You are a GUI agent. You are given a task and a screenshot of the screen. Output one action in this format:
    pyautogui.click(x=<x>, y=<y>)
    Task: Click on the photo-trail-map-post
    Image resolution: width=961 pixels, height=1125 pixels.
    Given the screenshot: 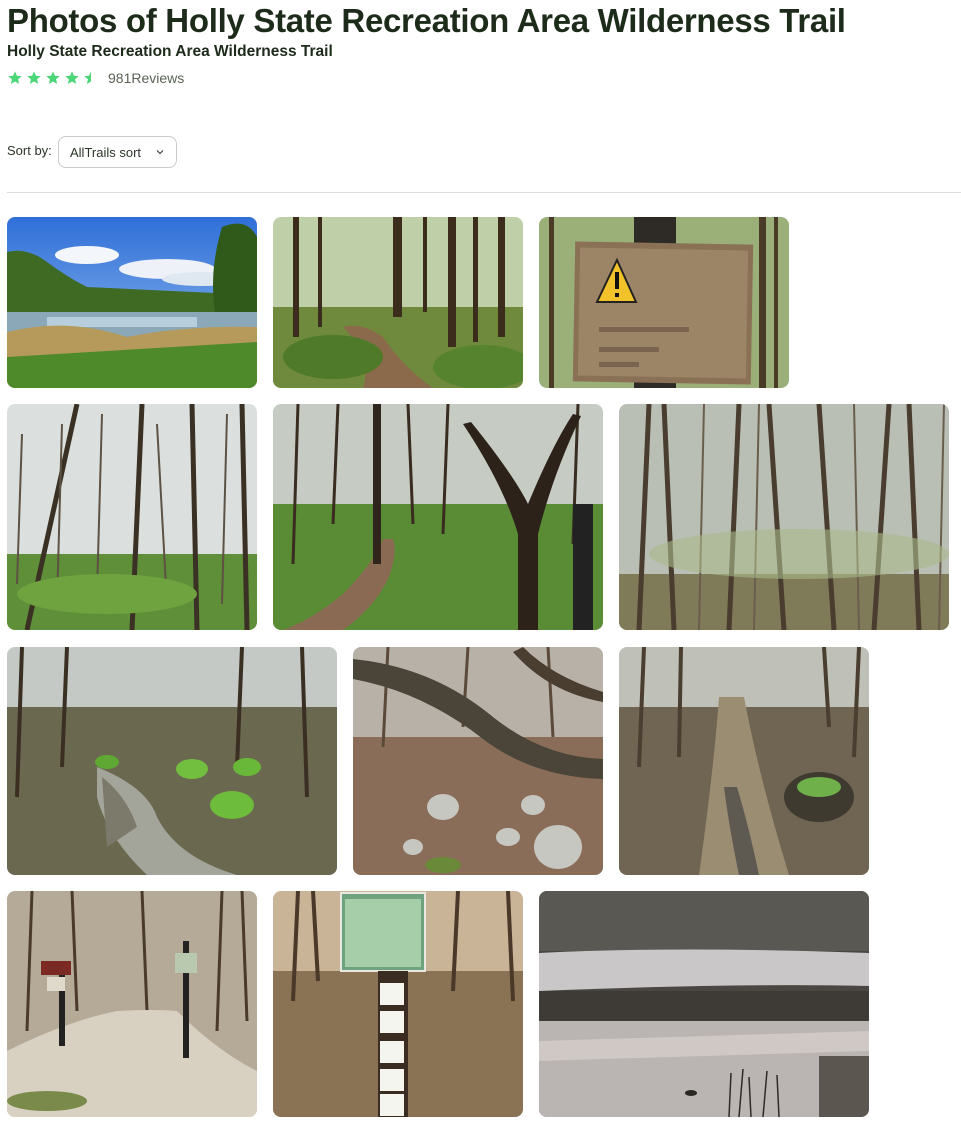 What is the action you would take?
    pyautogui.click(x=398, y=1004)
    